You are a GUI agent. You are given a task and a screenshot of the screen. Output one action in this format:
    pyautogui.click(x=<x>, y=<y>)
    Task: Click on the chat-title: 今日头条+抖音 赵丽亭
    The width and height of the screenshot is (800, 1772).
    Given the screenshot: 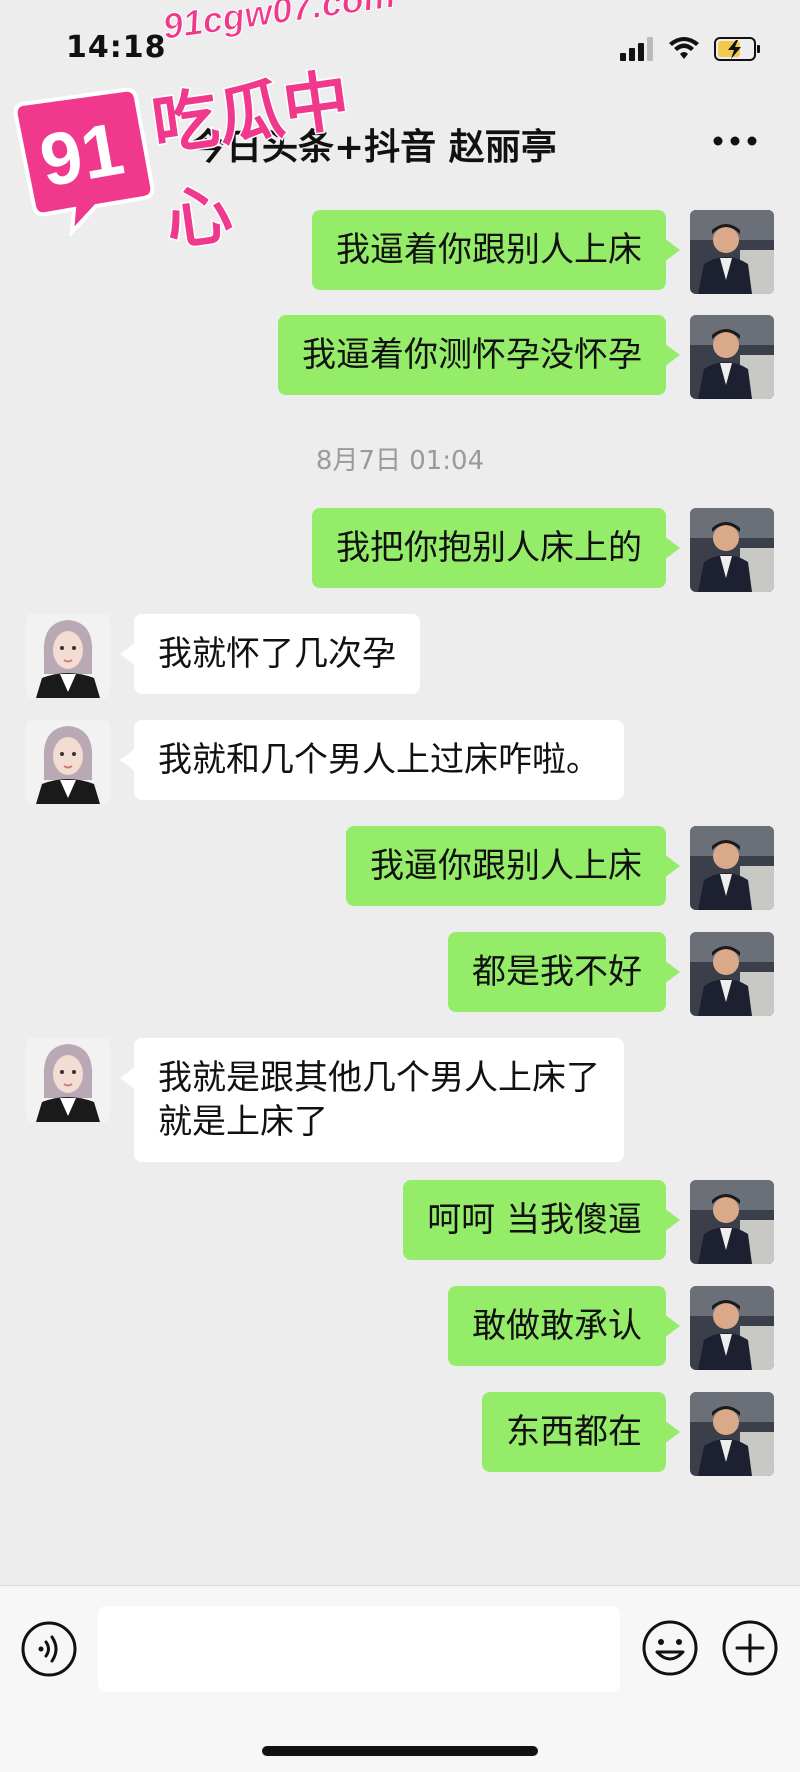 What is the action you would take?
    pyautogui.click(x=373, y=147)
    